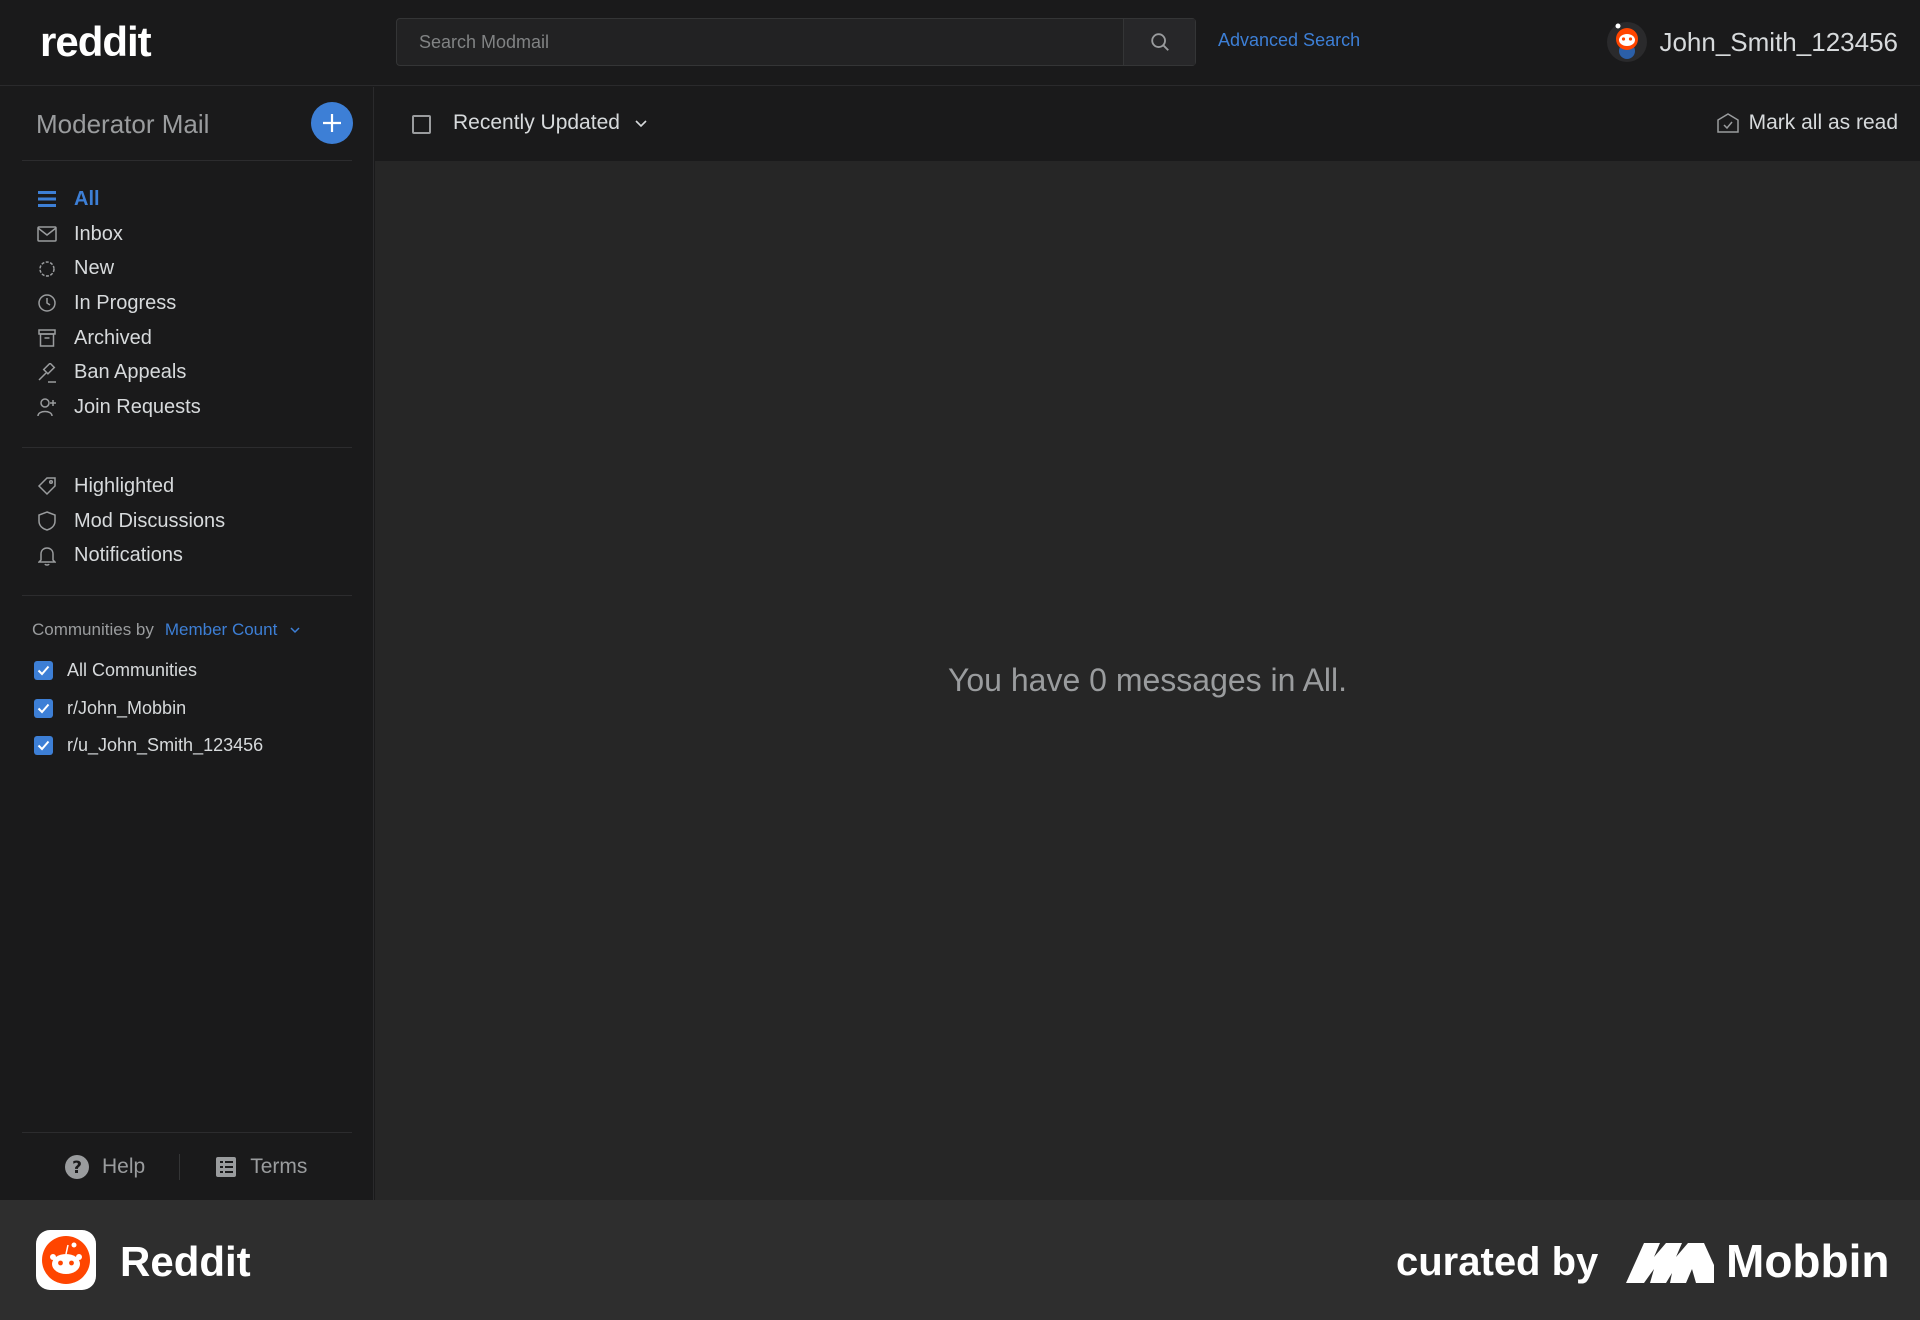 The width and height of the screenshot is (1920, 1320). Describe the element at coordinates (118, 268) in the screenshot. I see `sidebar-item-new: New` at that location.